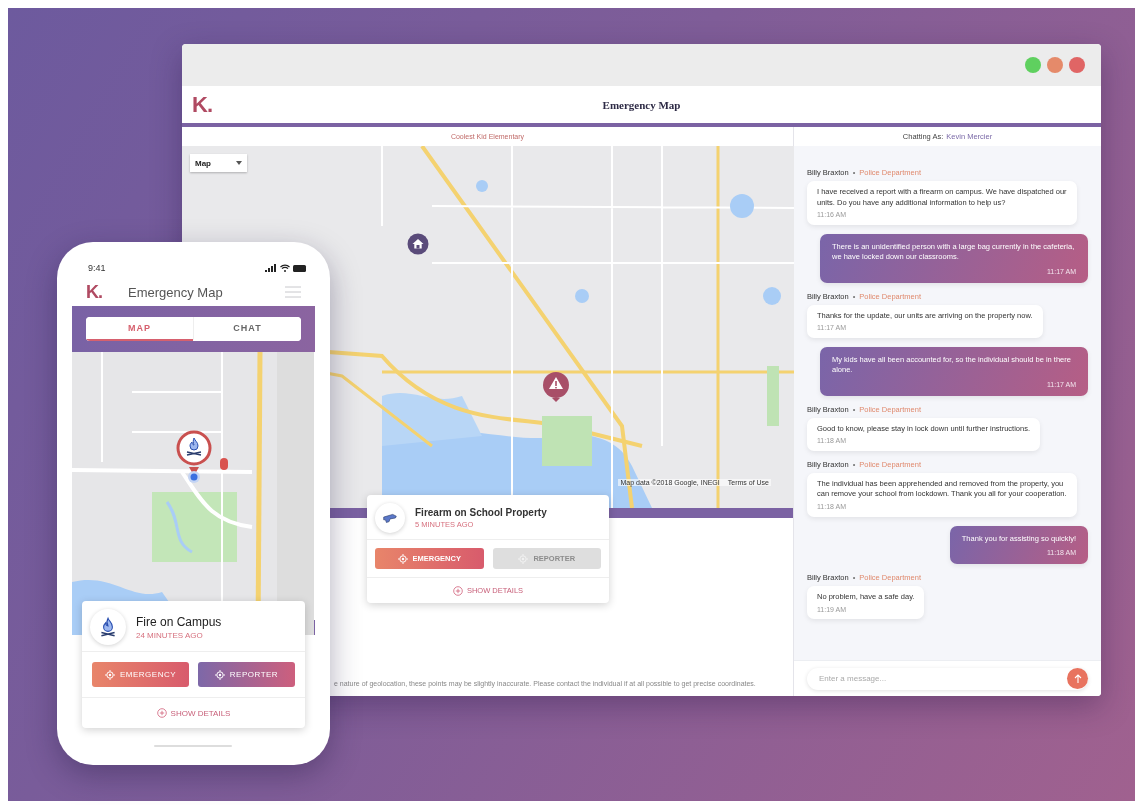  Describe the element at coordinates (293, 292) in the screenshot. I see `menu-icon` at that location.